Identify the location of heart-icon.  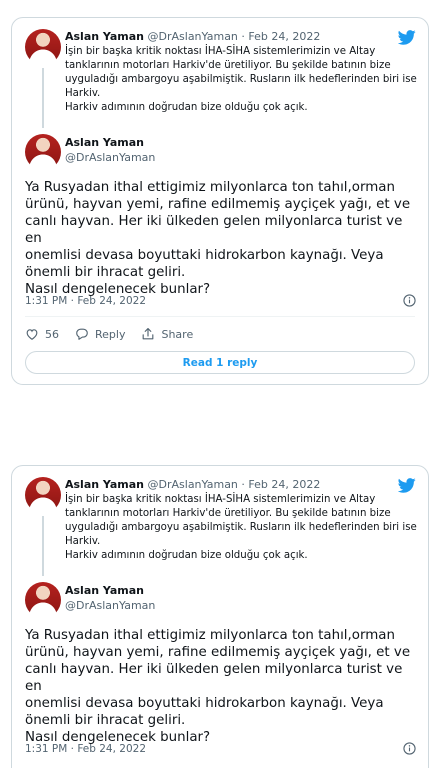
(32, 334).